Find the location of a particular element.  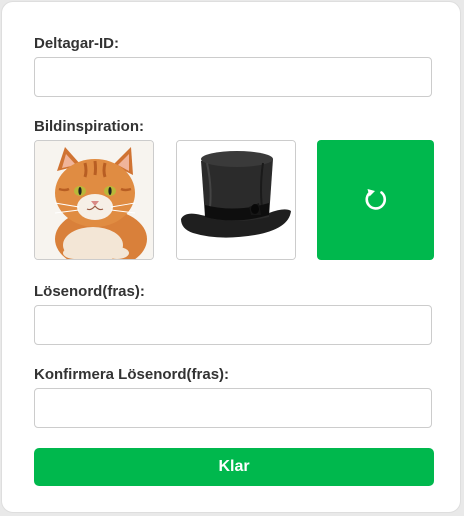

cat-image is located at coordinates (94, 200).